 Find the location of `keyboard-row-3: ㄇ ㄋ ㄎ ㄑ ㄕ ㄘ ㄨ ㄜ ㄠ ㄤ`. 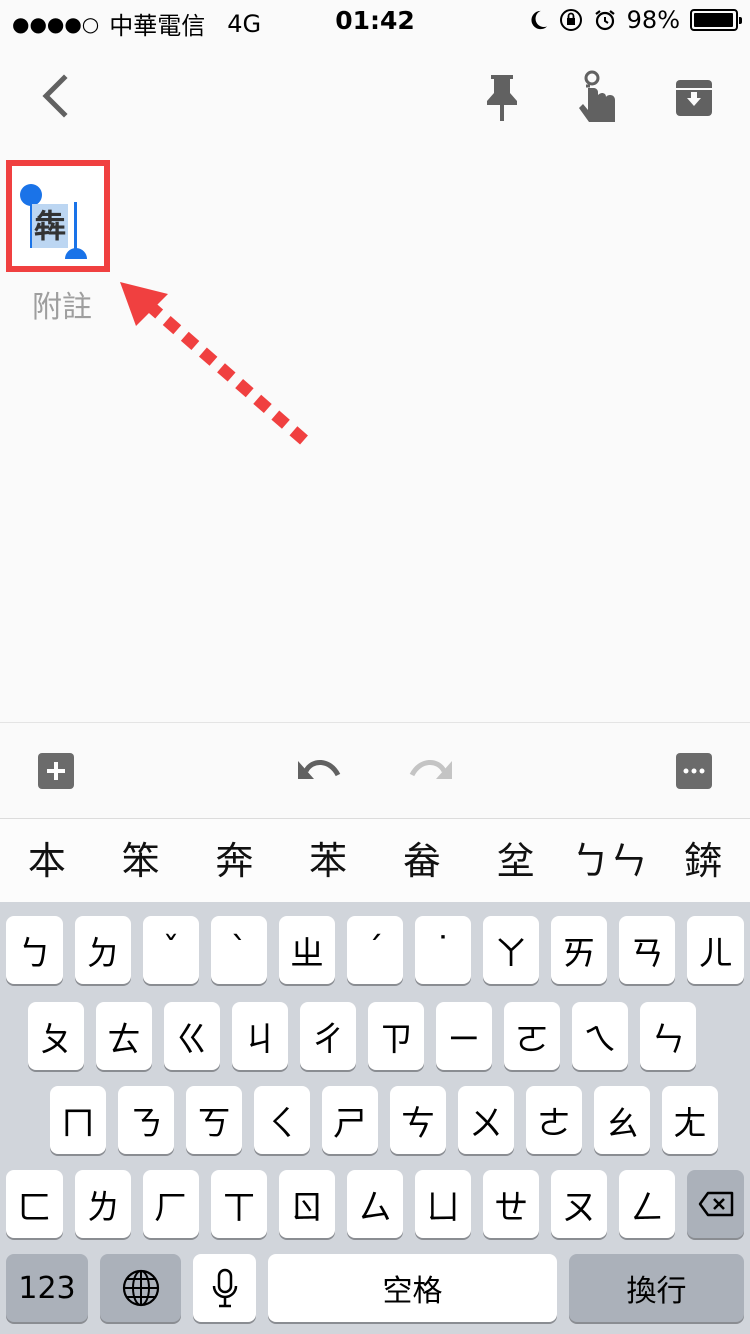

keyboard-row-3: ㄇ ㄋ ㄎ ㄑ ㄕ ㄘ ㄨ ㄜ ㄠ ㄤ is located at coordinates (375, 1120).